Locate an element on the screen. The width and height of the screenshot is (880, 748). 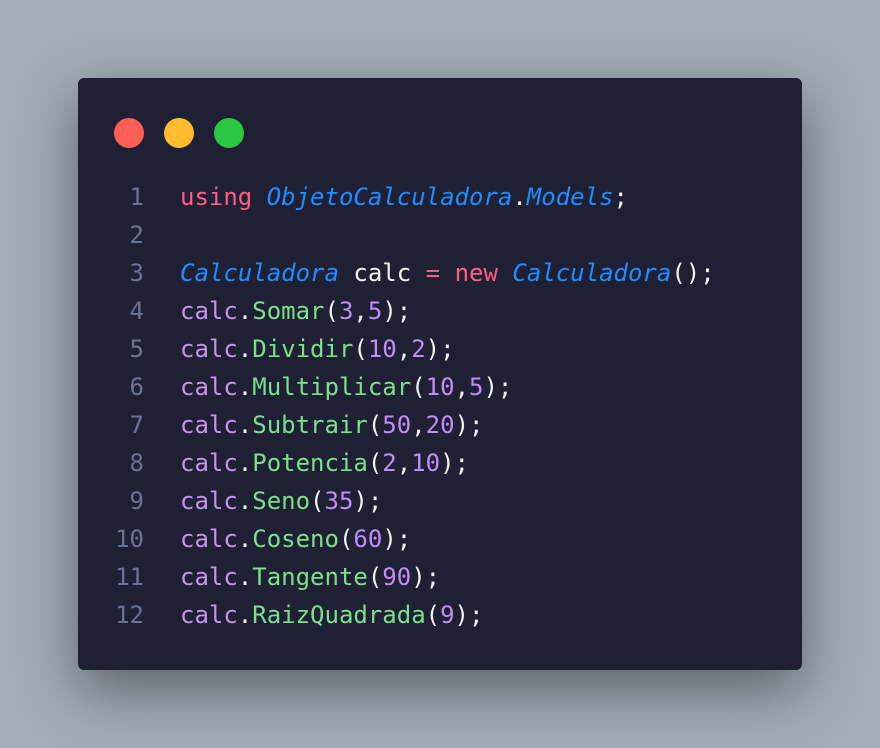
code-token: Somar is located at coordinates (288, 311).